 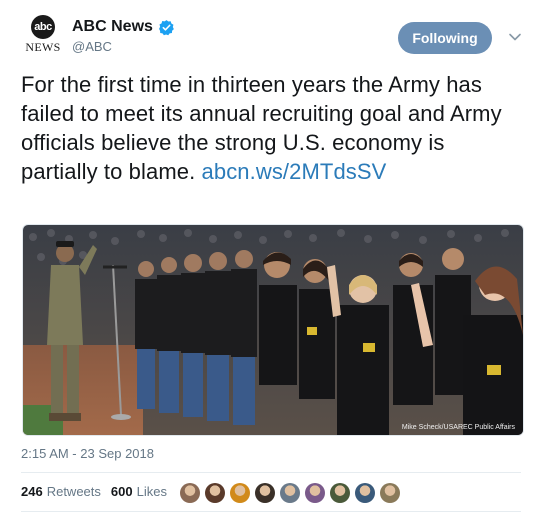 What do you see at coordinates (43, 47) in the screenshot?
I see `avatar-news-word: NEWS` at bounding box center [43, 47].